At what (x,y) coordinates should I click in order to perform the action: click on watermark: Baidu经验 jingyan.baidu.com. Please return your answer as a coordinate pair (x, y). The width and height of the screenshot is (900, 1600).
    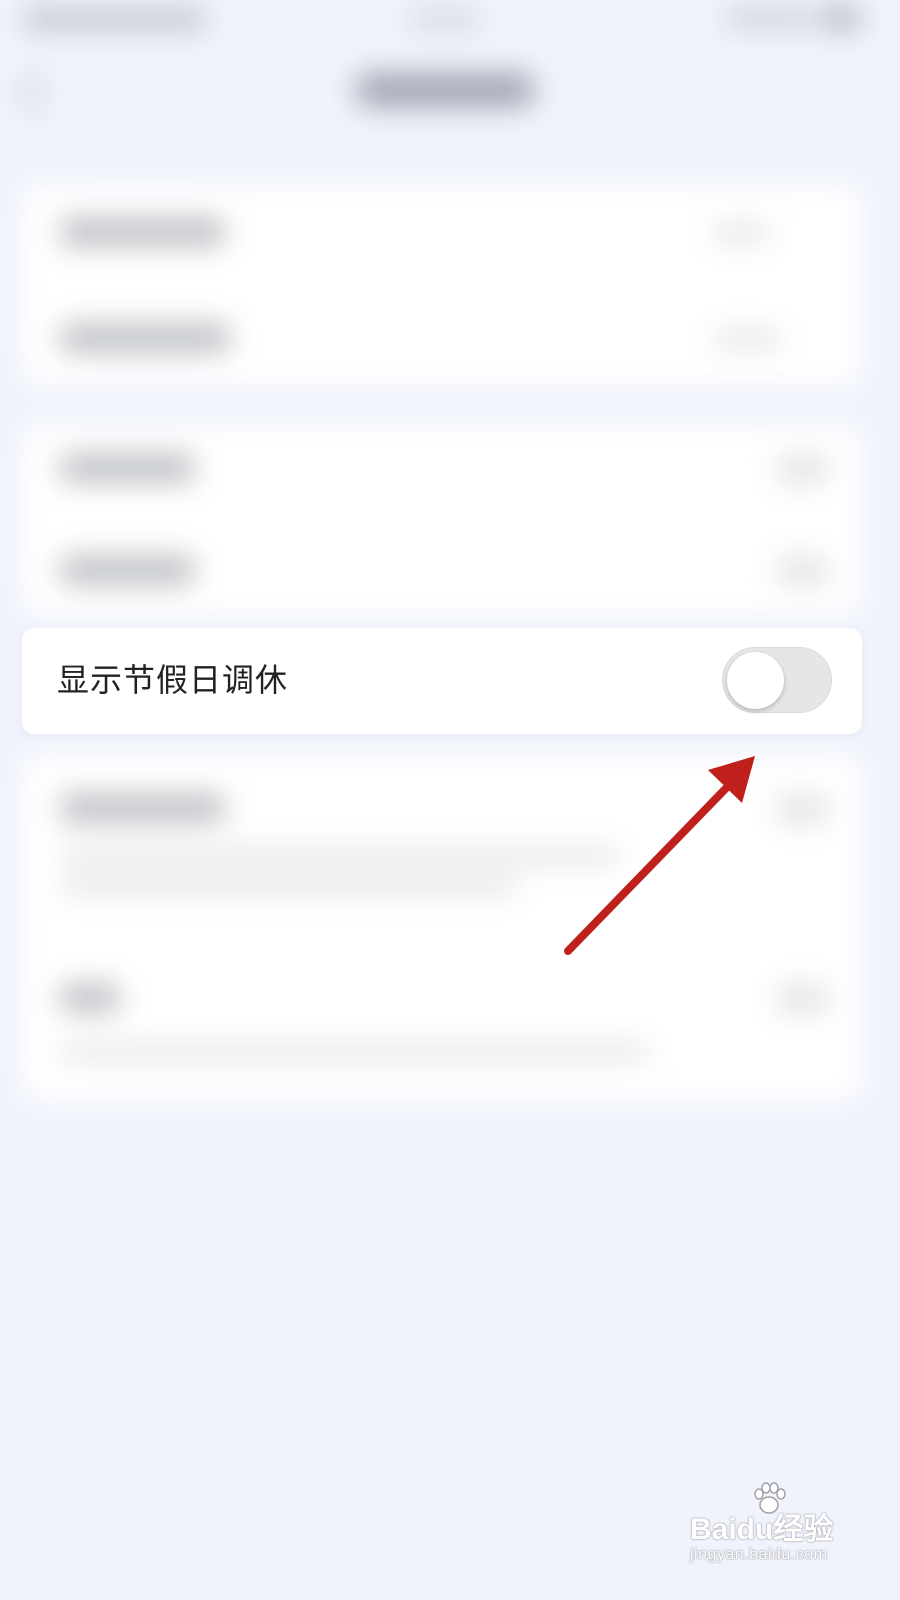
    Looking at the image, I should click on (780, 1530).